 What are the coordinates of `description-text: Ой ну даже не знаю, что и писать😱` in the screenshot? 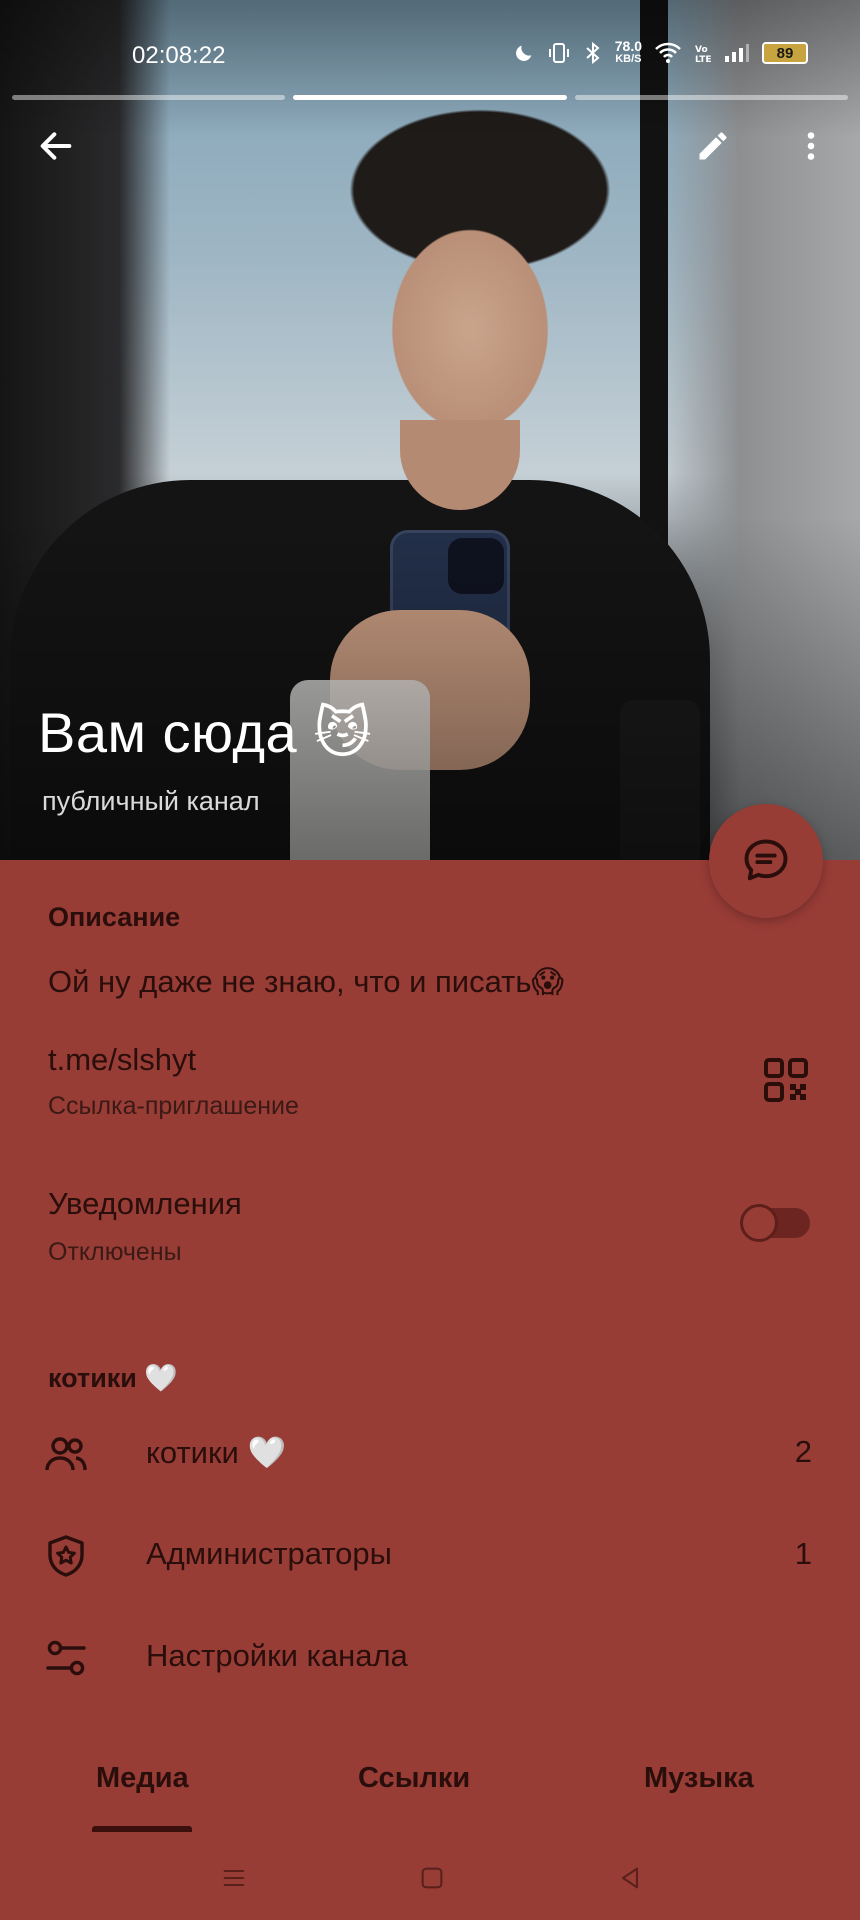 It's located at (306, 981).